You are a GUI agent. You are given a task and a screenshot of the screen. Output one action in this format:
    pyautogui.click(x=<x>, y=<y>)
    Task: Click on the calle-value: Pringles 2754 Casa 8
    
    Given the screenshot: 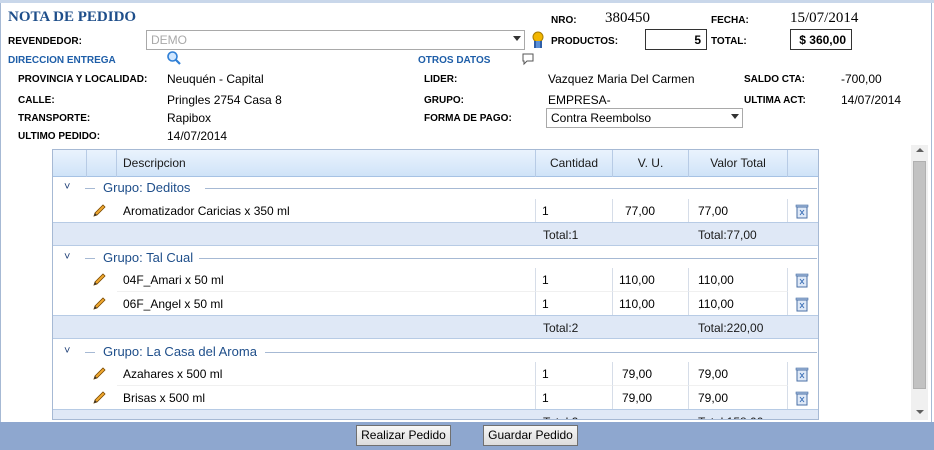 What is the action you would take?
    pyautogui.click(x=224, y=100)
    